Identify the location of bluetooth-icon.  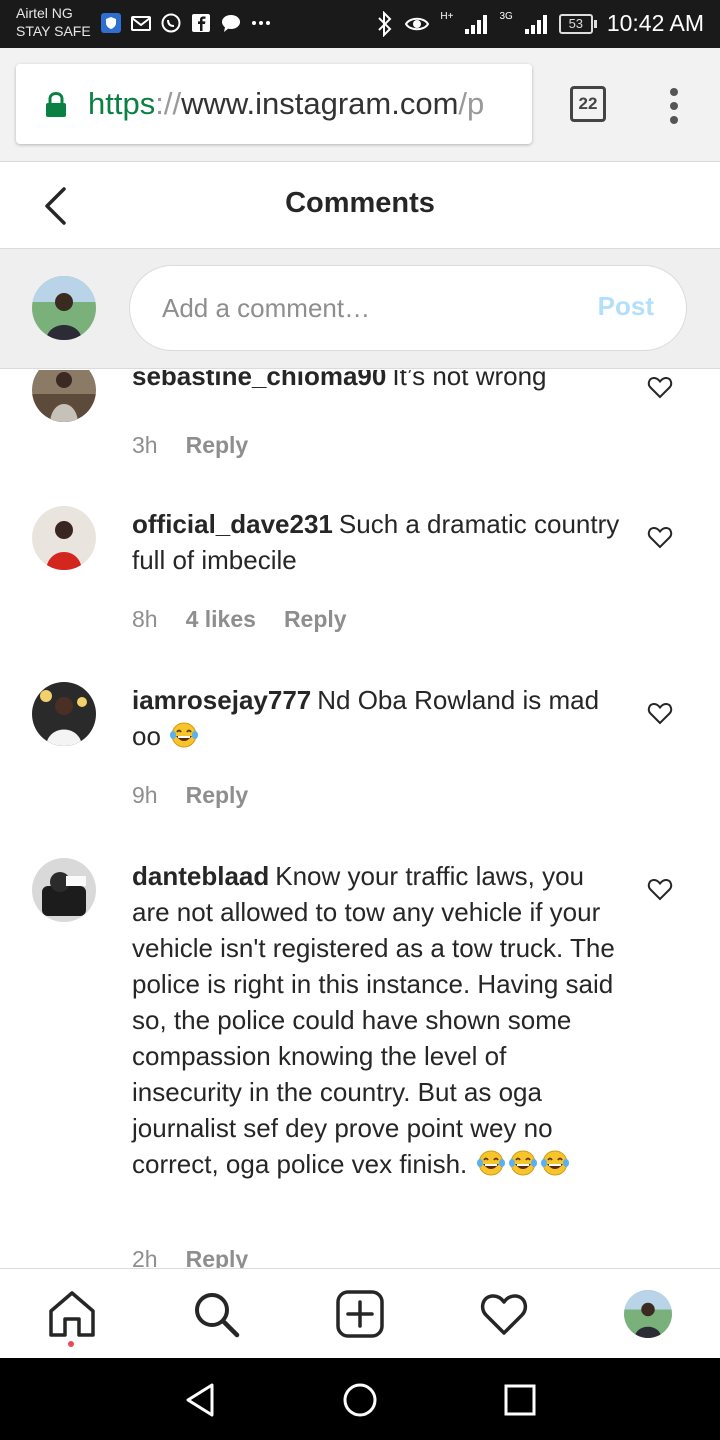
(385, 23).